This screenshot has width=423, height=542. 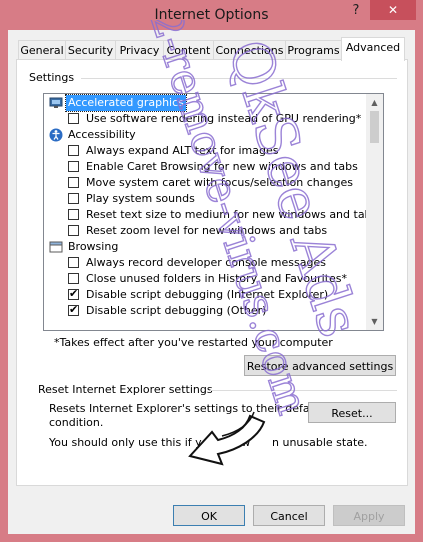 What do you see at coordinates (239, 78) in the screenshot?
I see `settings-group-divider` at bounding box center [239, 78].